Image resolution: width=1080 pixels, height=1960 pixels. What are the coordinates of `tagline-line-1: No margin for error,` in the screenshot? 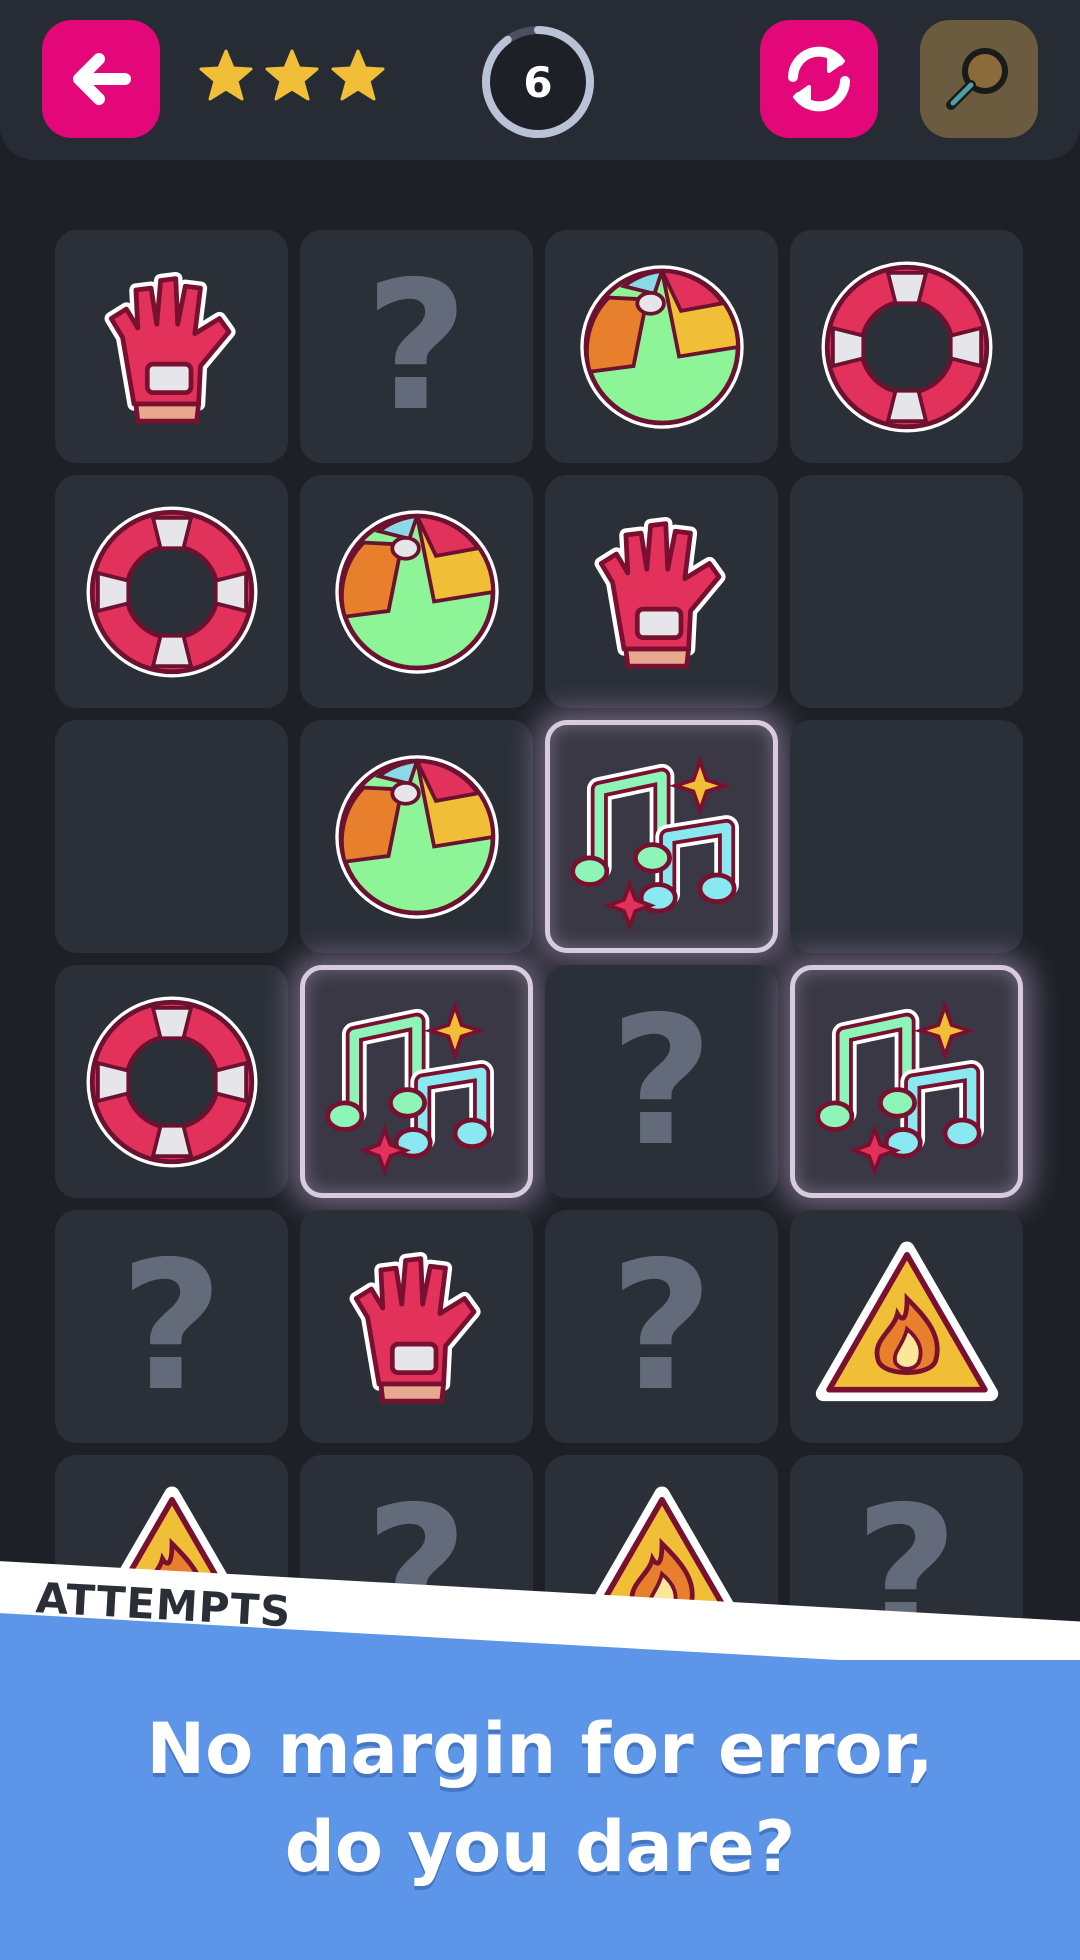 It's located at (540, 1749).